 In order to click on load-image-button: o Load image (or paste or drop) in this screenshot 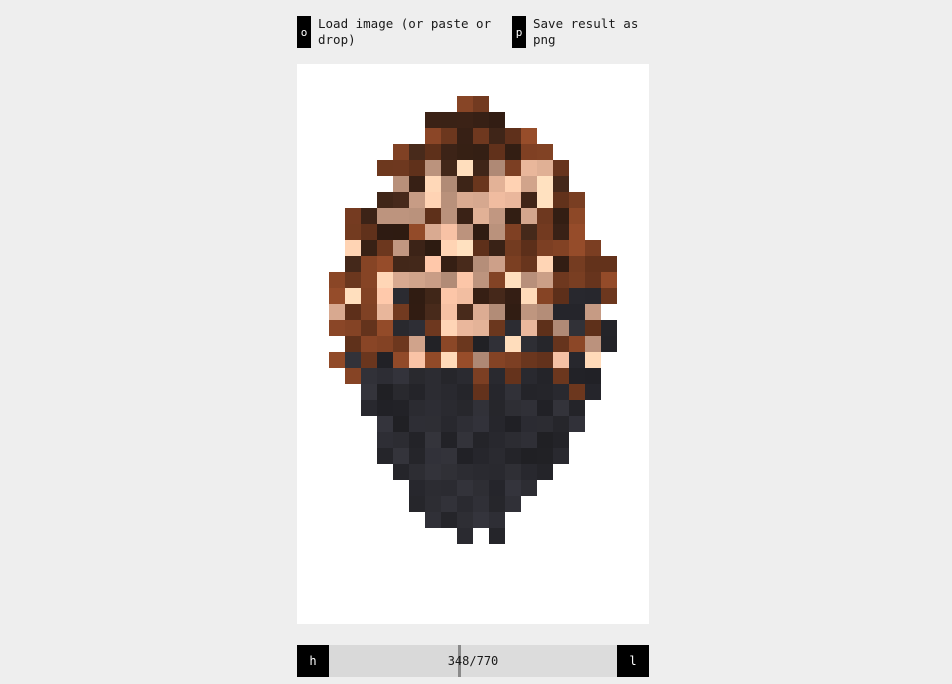, I will do `click(397, 32)`.